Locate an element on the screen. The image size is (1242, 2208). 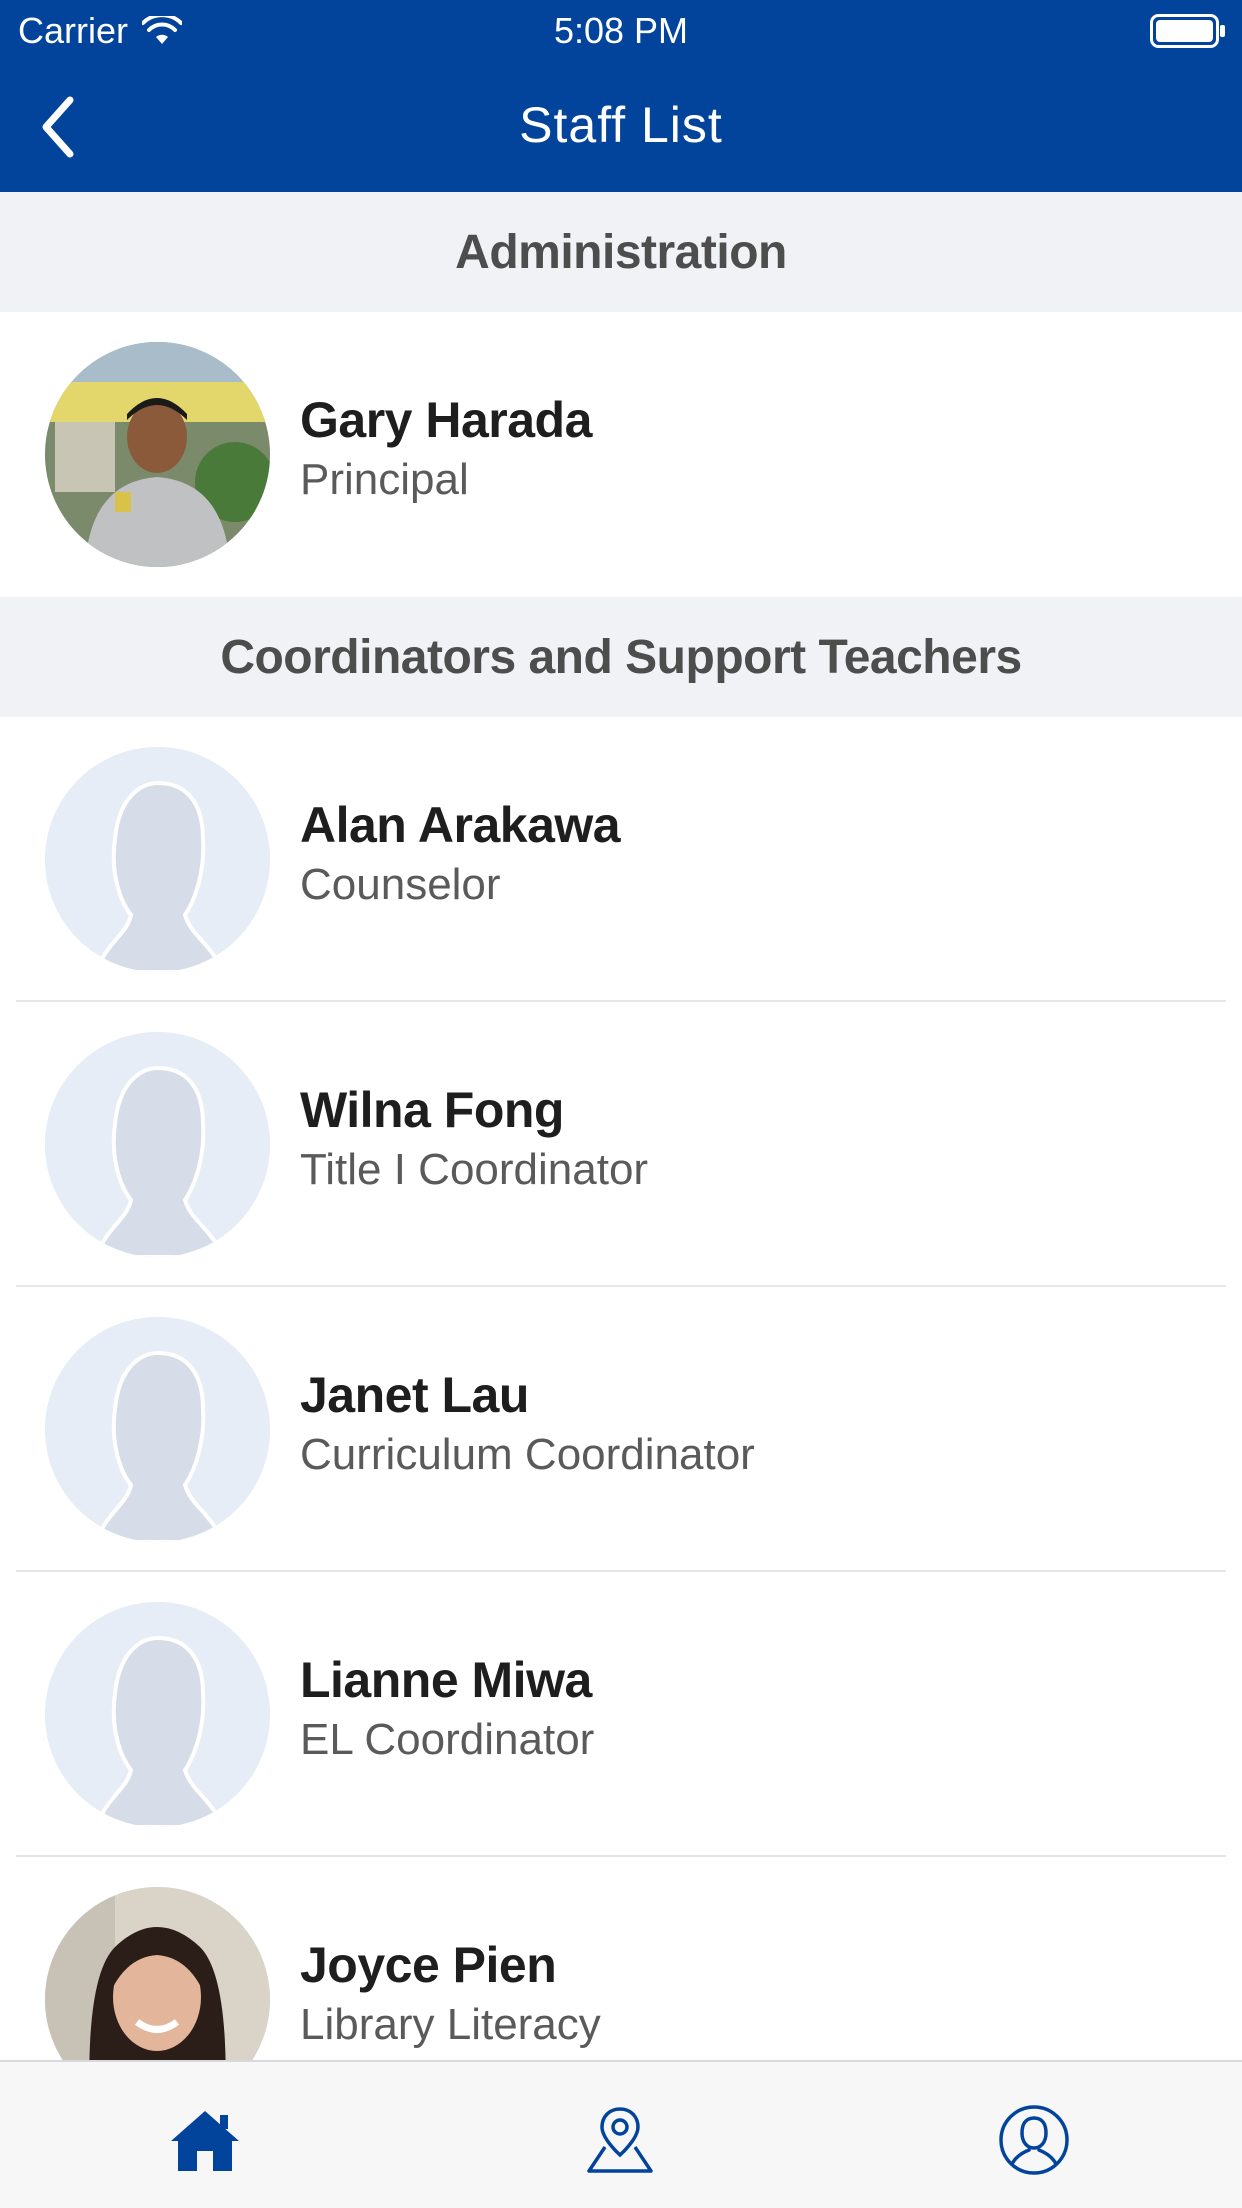
profile-icon is located at coordinates (1034, 2140).